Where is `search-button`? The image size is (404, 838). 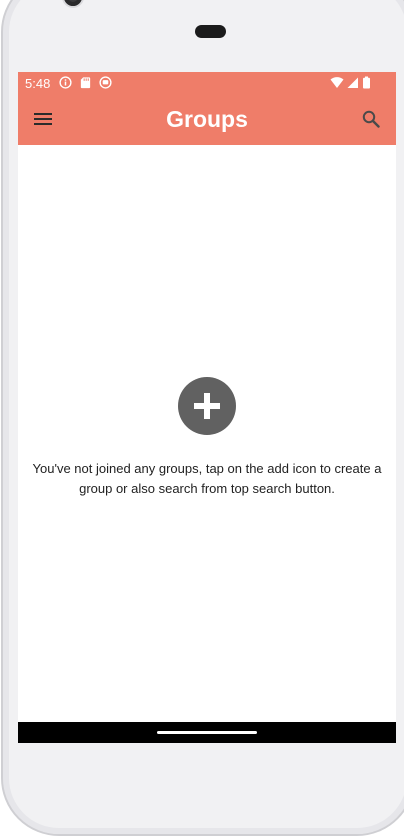 search-button is located at coordinates (371, 119).